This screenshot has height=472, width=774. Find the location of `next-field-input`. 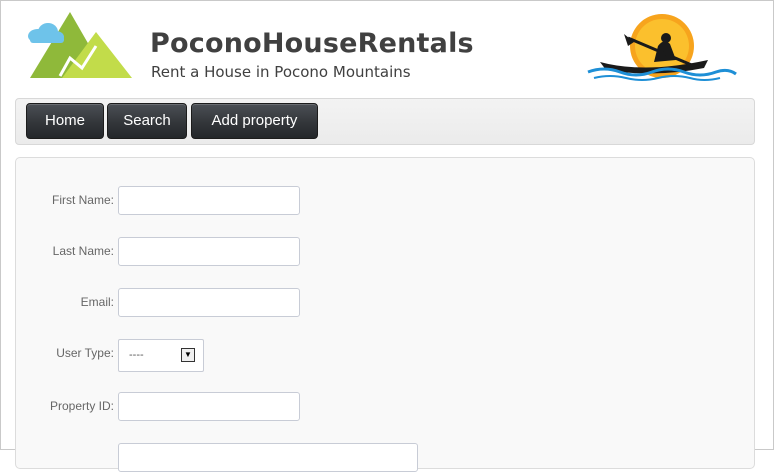

next-field-input is located at coordinates (268, 457).